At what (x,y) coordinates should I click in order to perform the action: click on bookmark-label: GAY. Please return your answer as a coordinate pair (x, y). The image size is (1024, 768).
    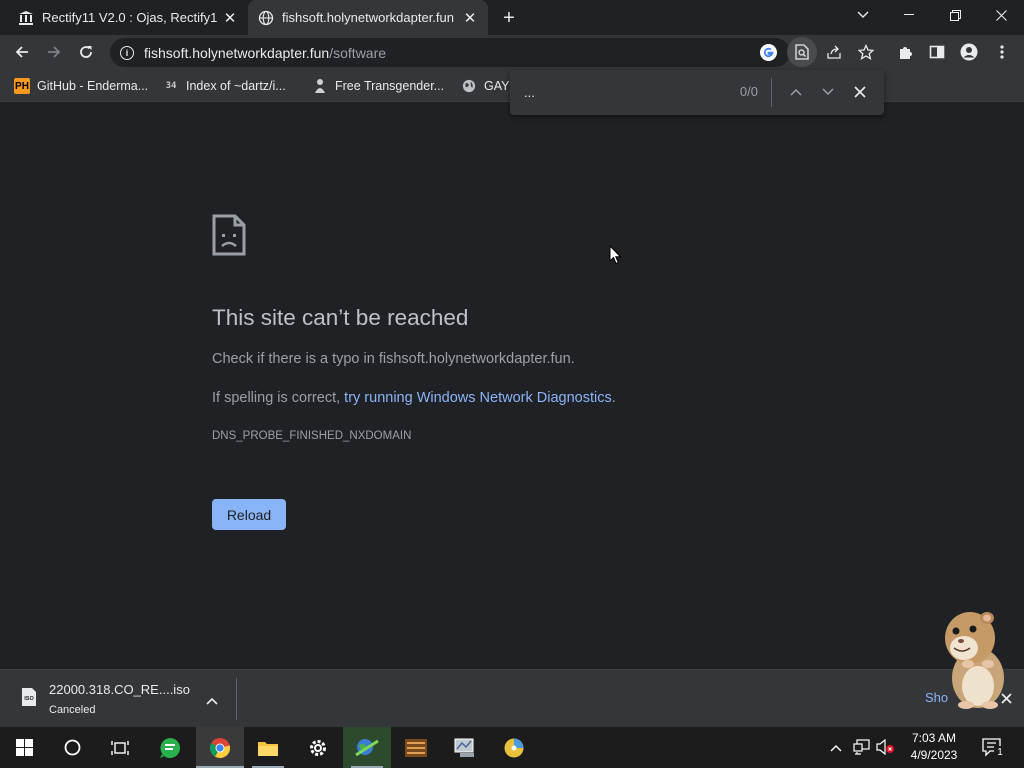
    Looking at the image, I should click on (497, 86).